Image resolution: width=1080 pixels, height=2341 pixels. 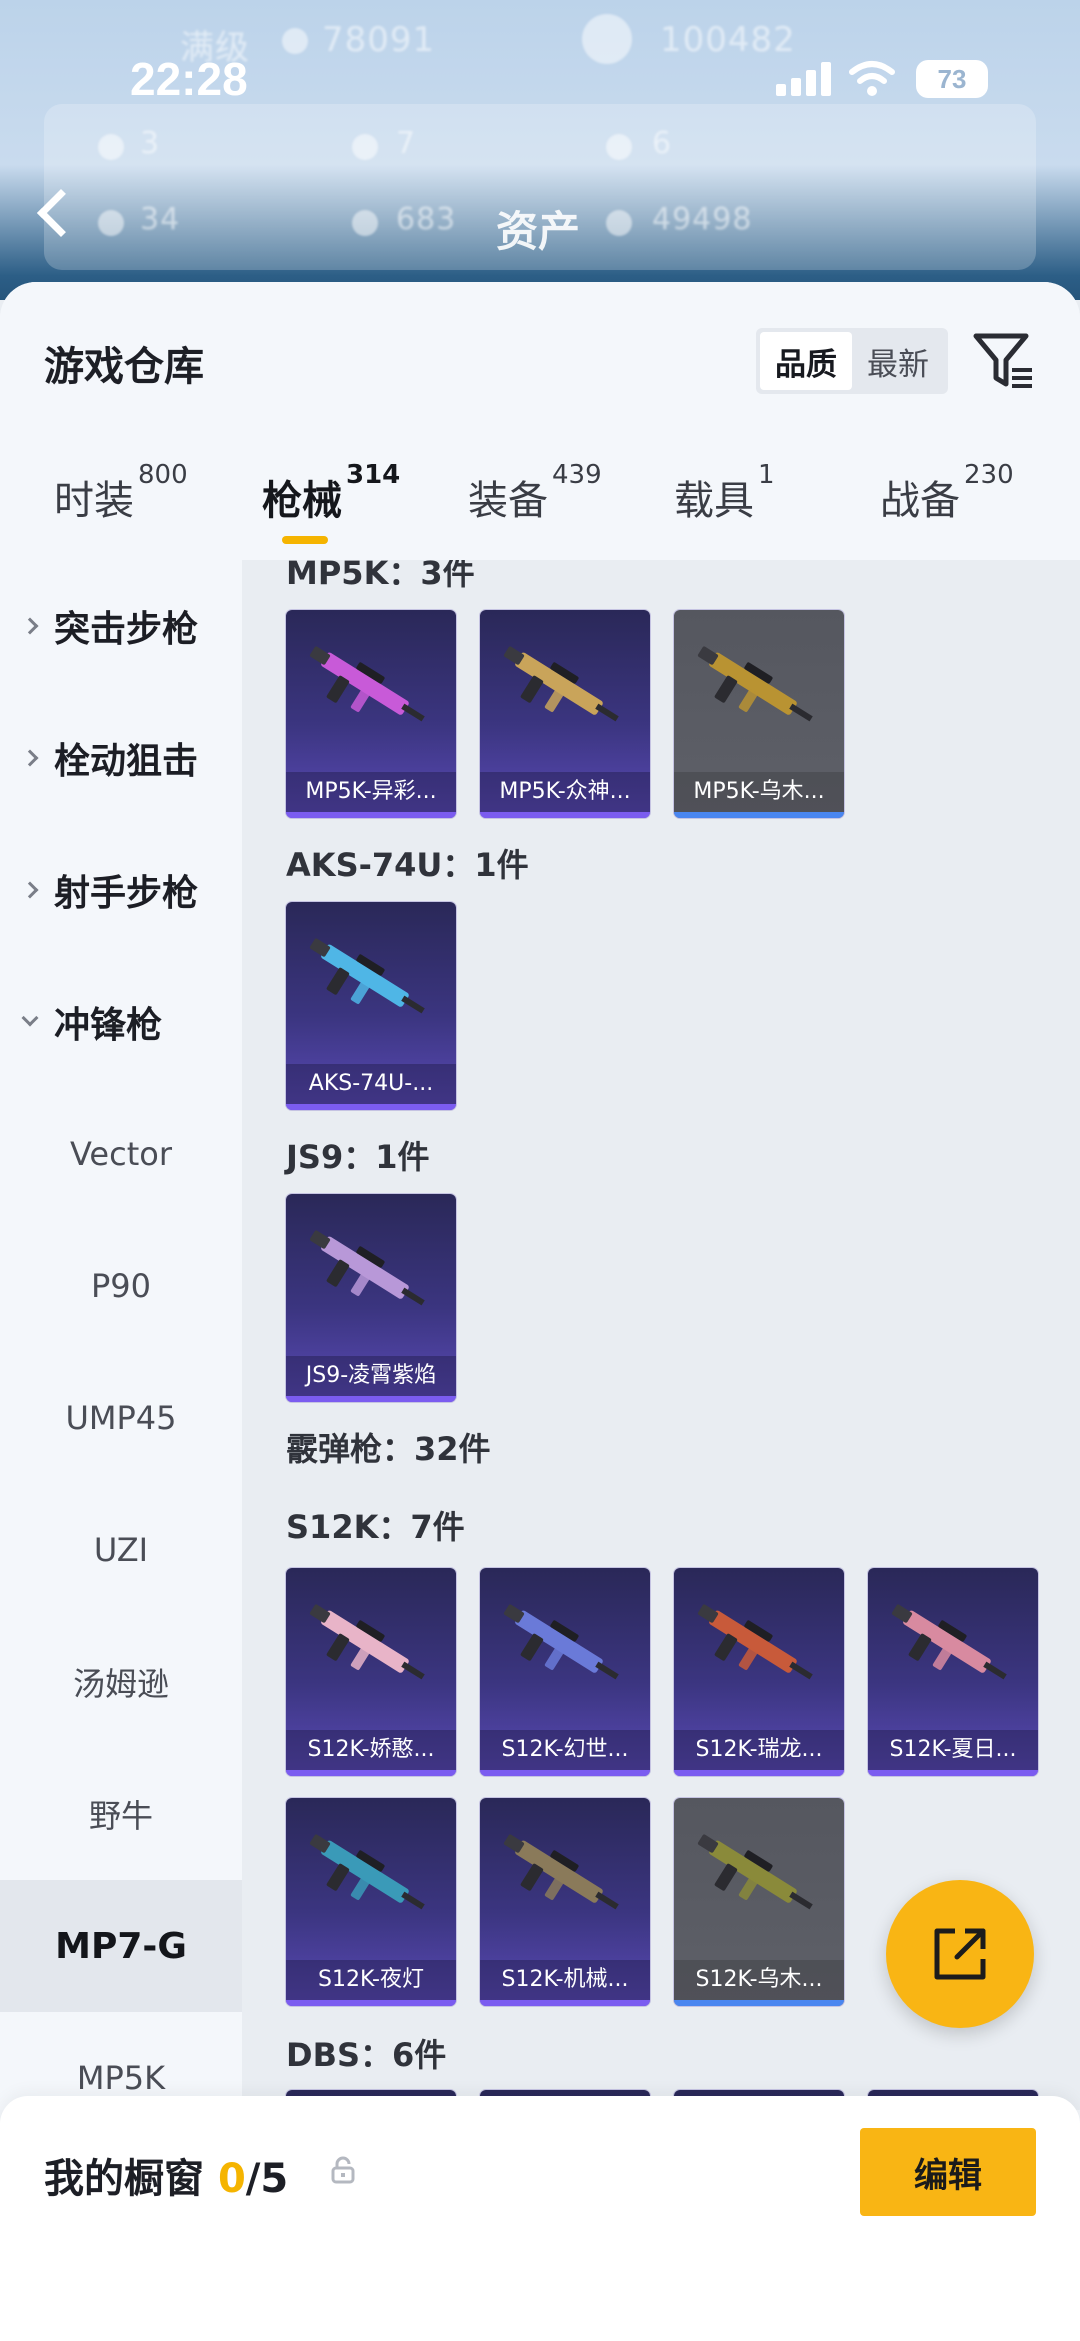 I want to click on tab-label: 战备, so click(x=920, y=501).